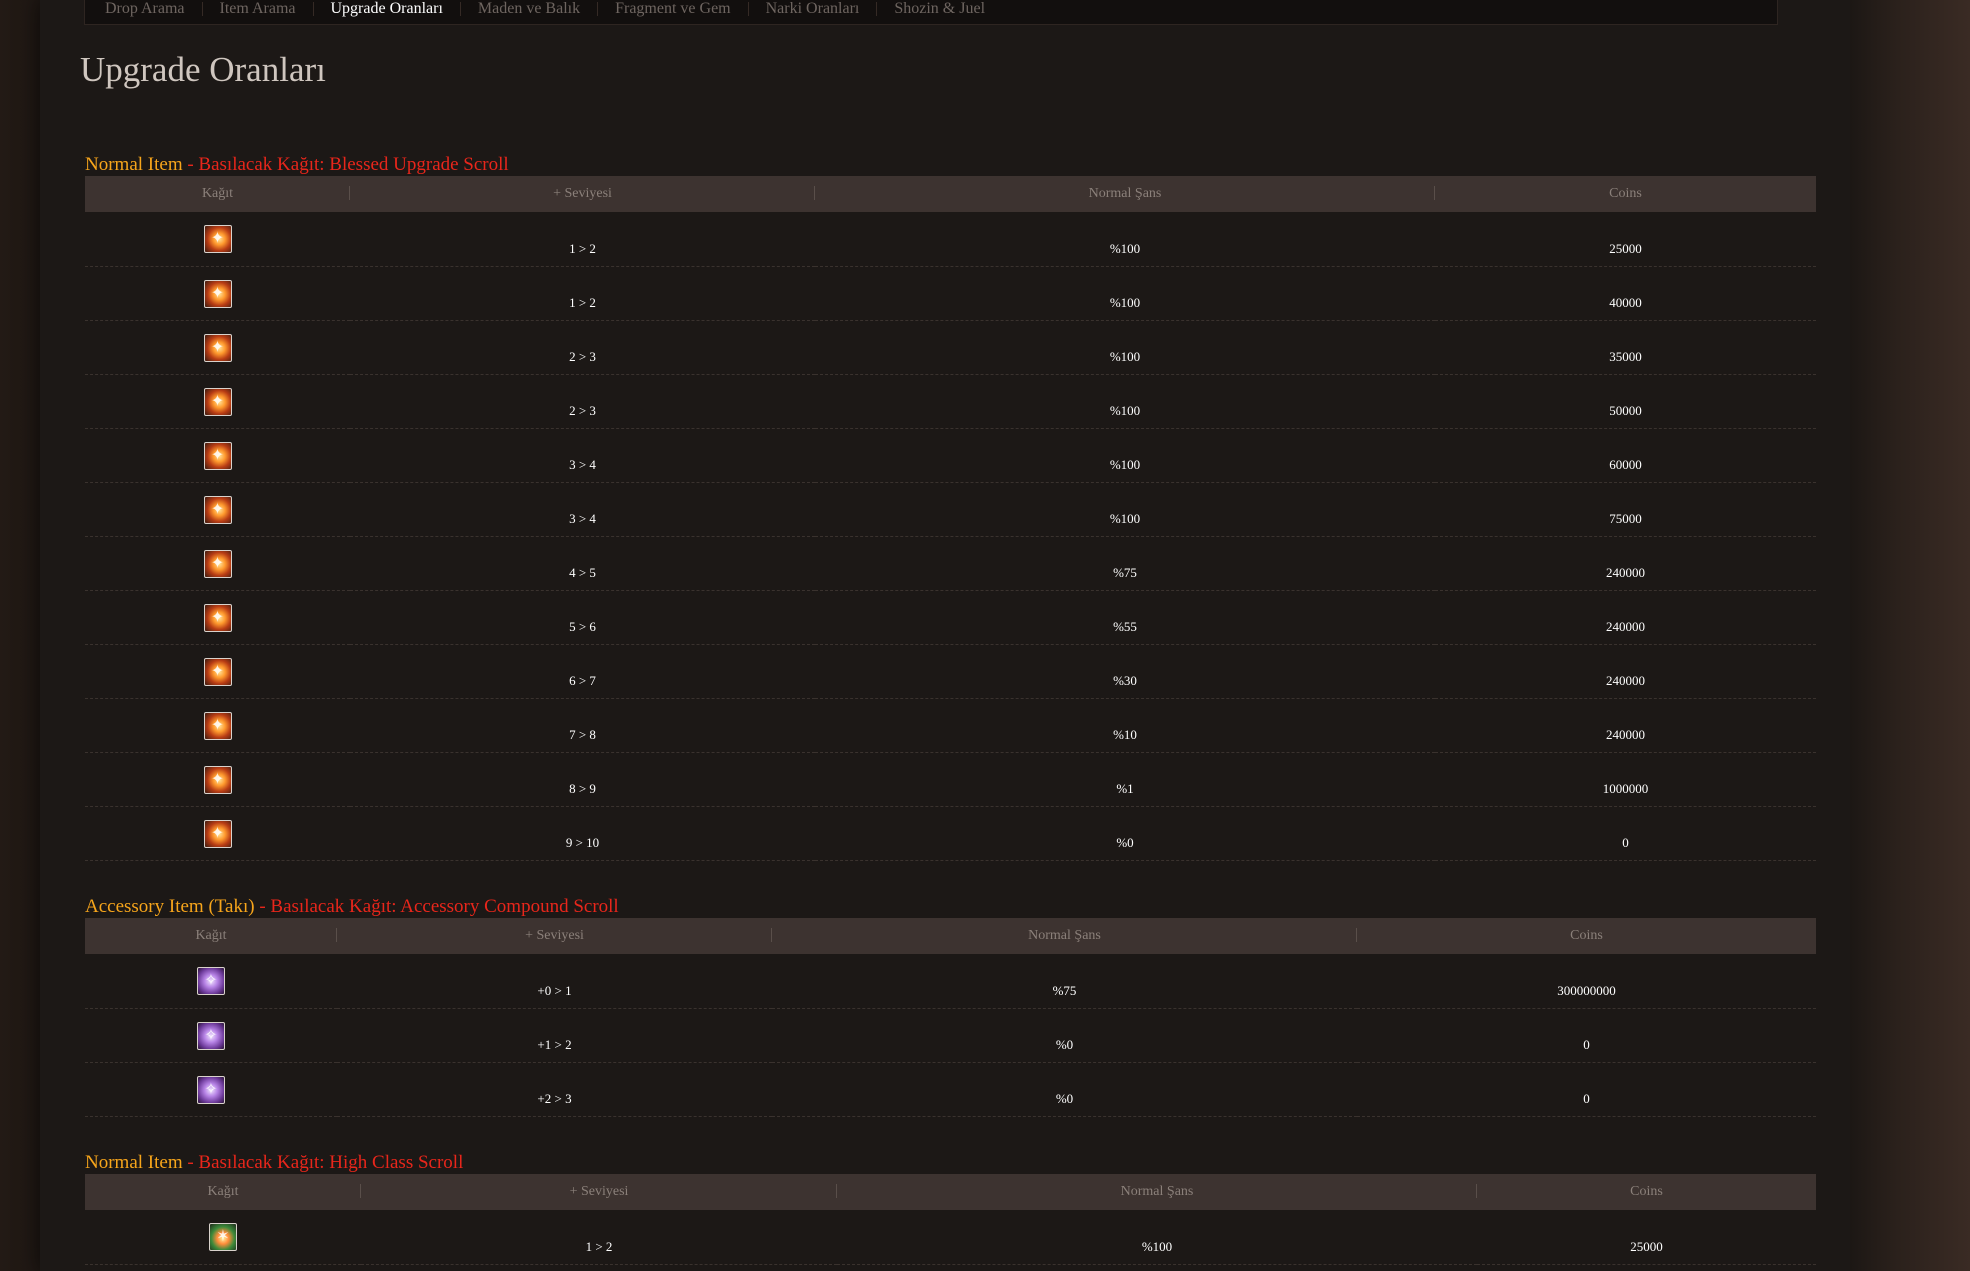 The width and height of the screenshot is (1970, 1271). I want to click on table-row: ✦ 1 > 2 %100 40000, so click(950, 293).